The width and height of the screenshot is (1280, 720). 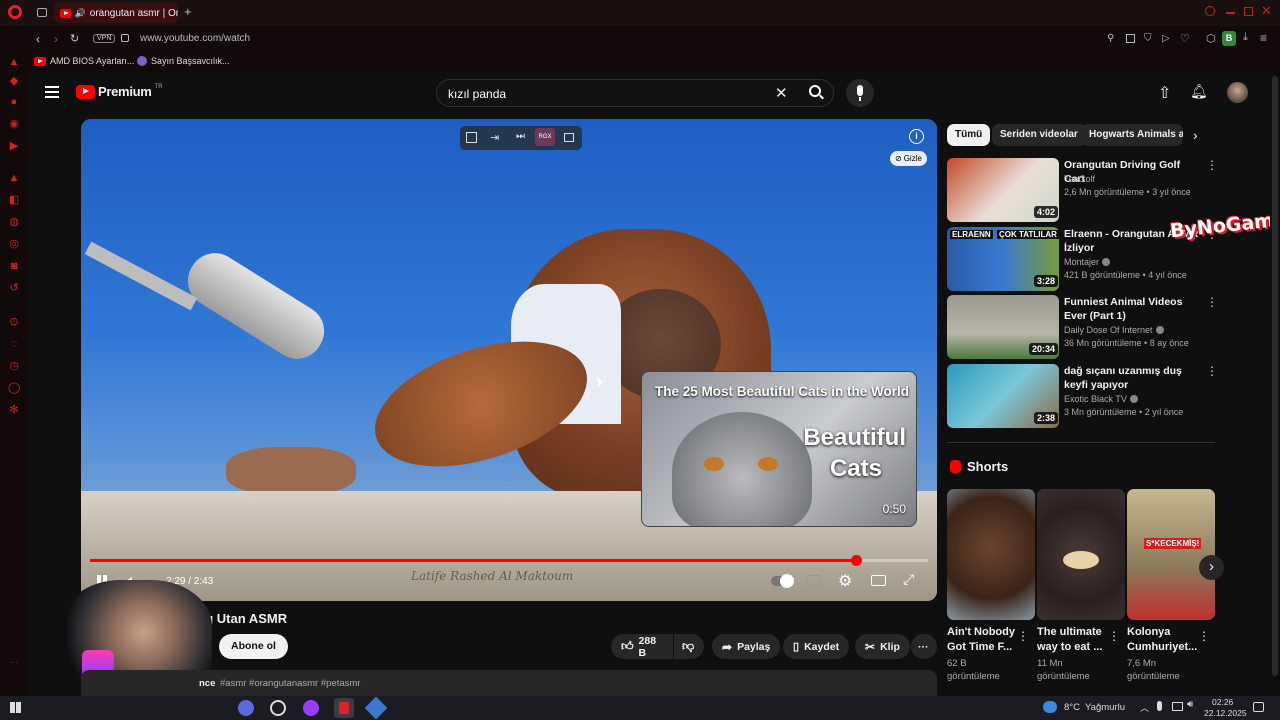 What do you see at coordinates (116, 13) in the screenshot?
I see `tab-active: 🔊 orangutan asmr | Oran` at bounding box center [116, 13].